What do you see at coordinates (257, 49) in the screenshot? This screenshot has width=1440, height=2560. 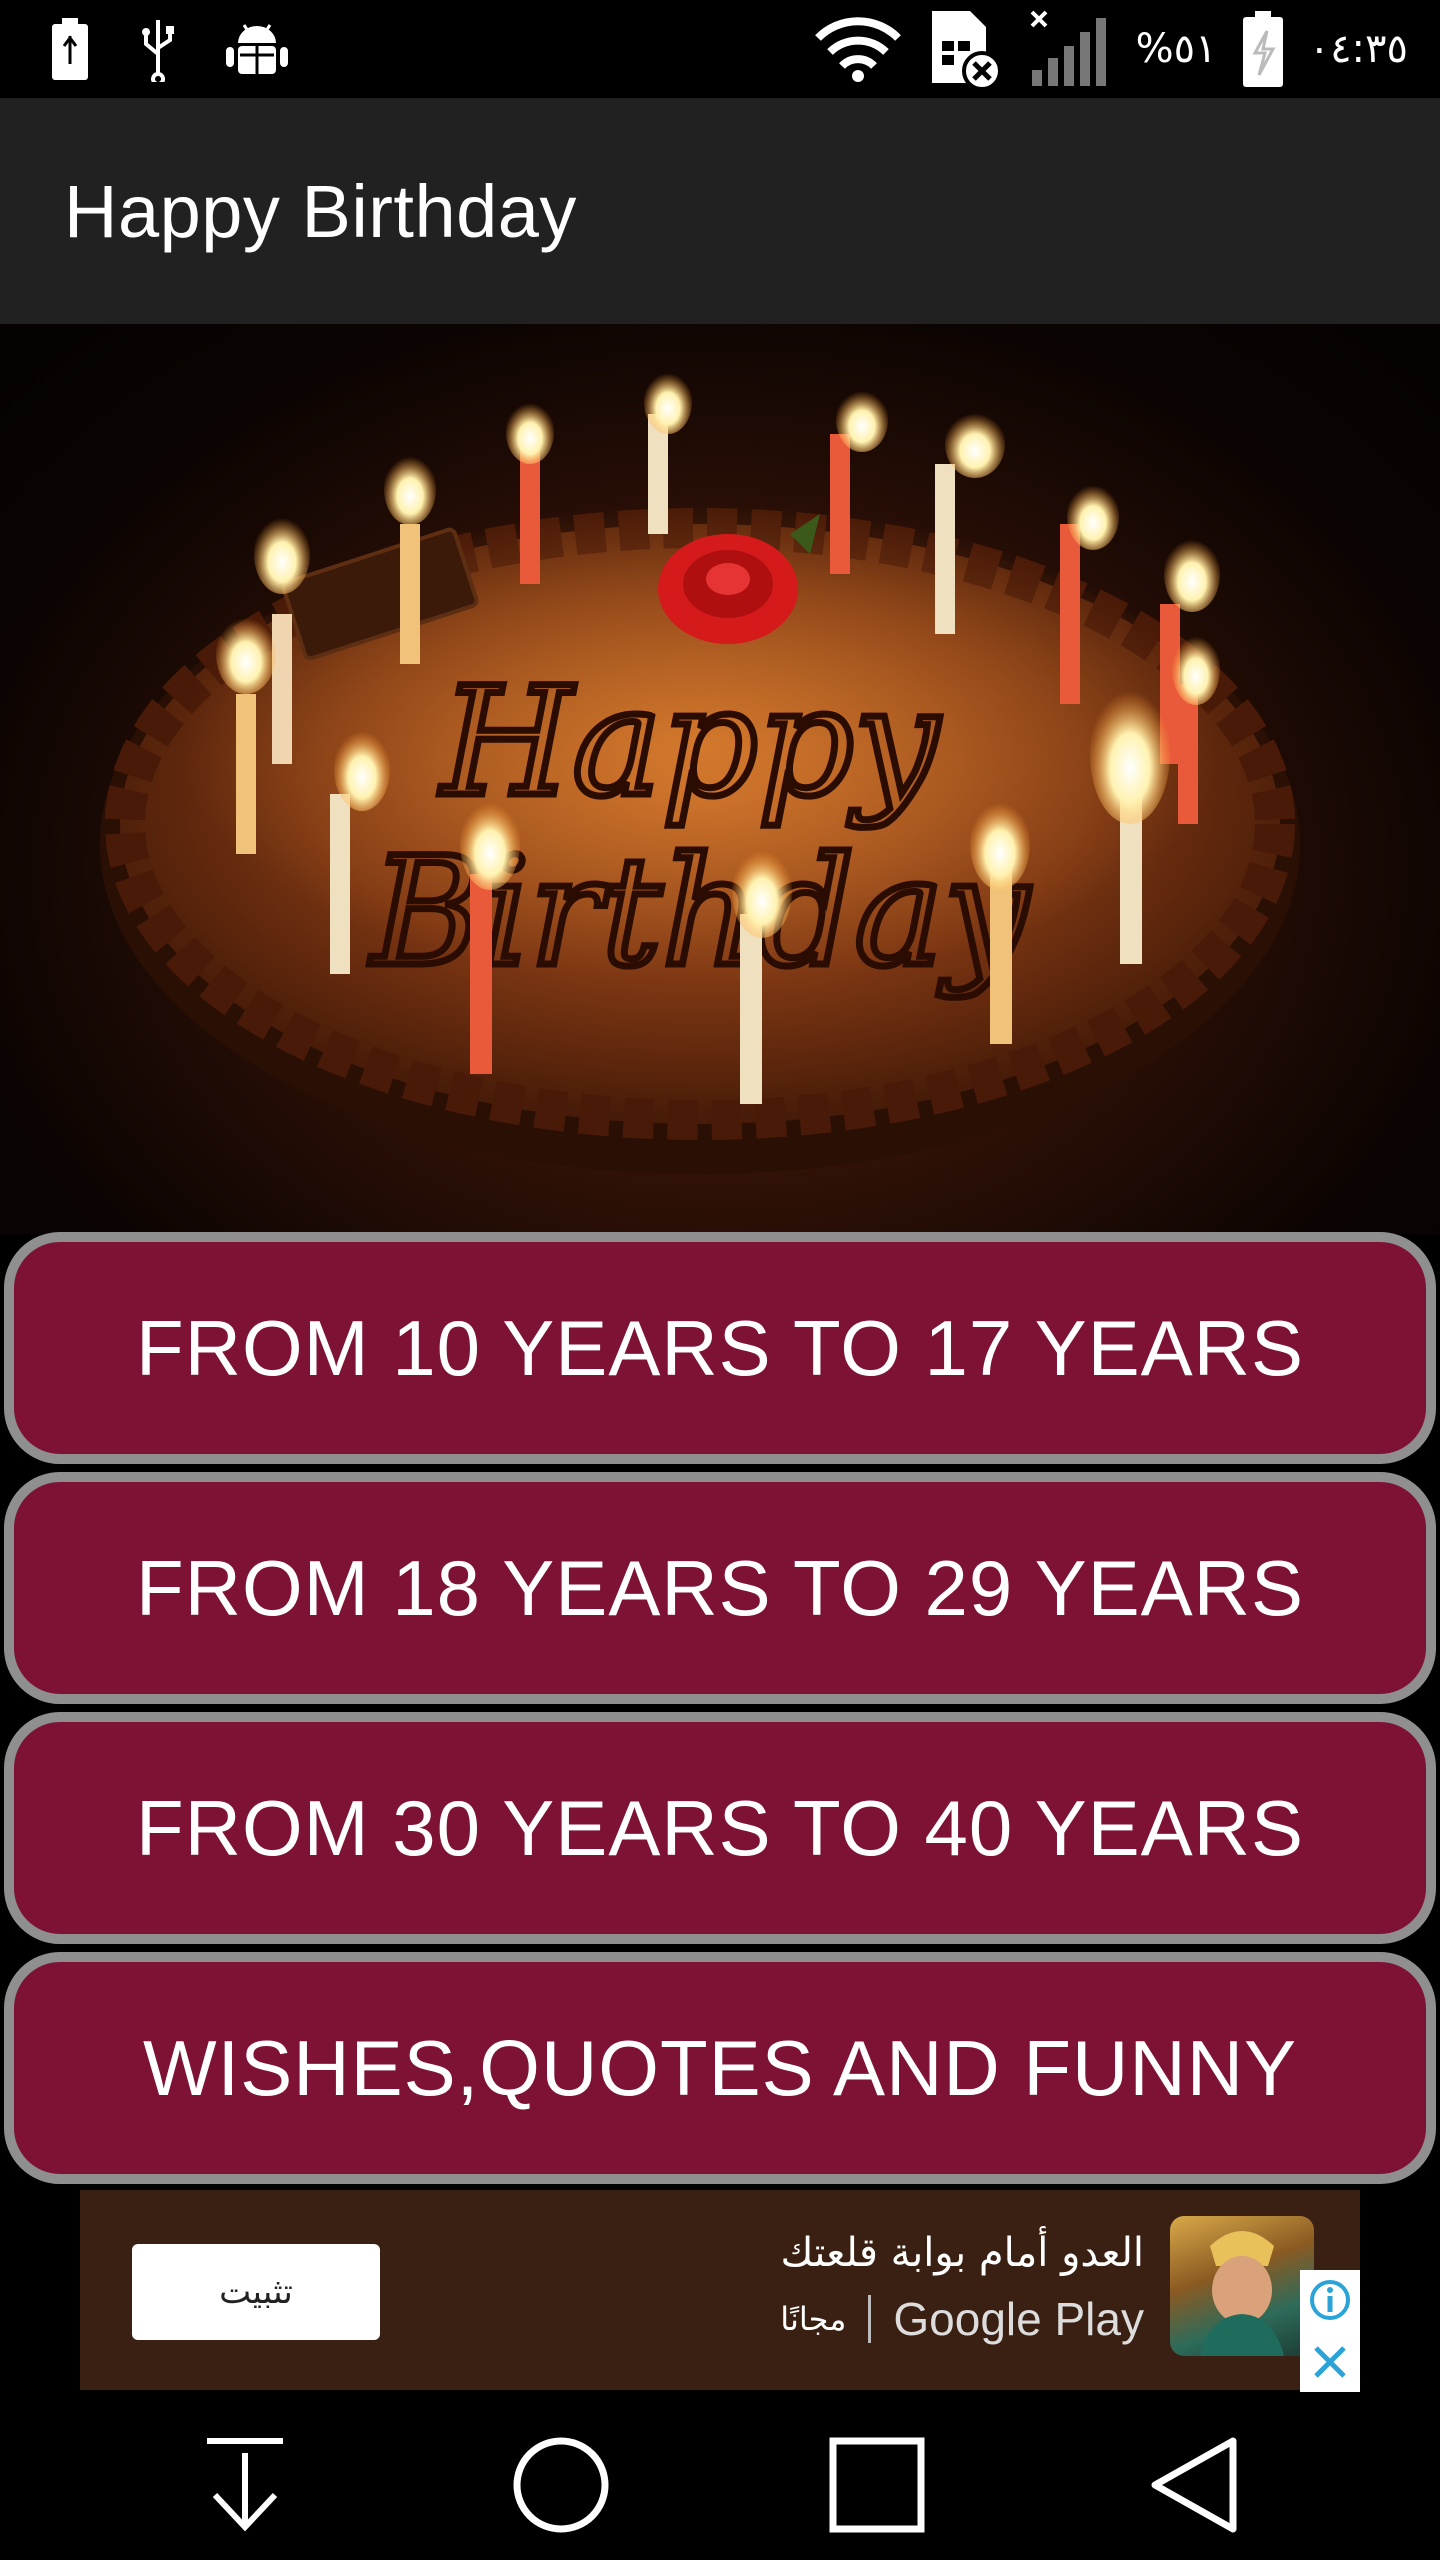 I see `android-debug-icon` at bounding box center [257, 49].